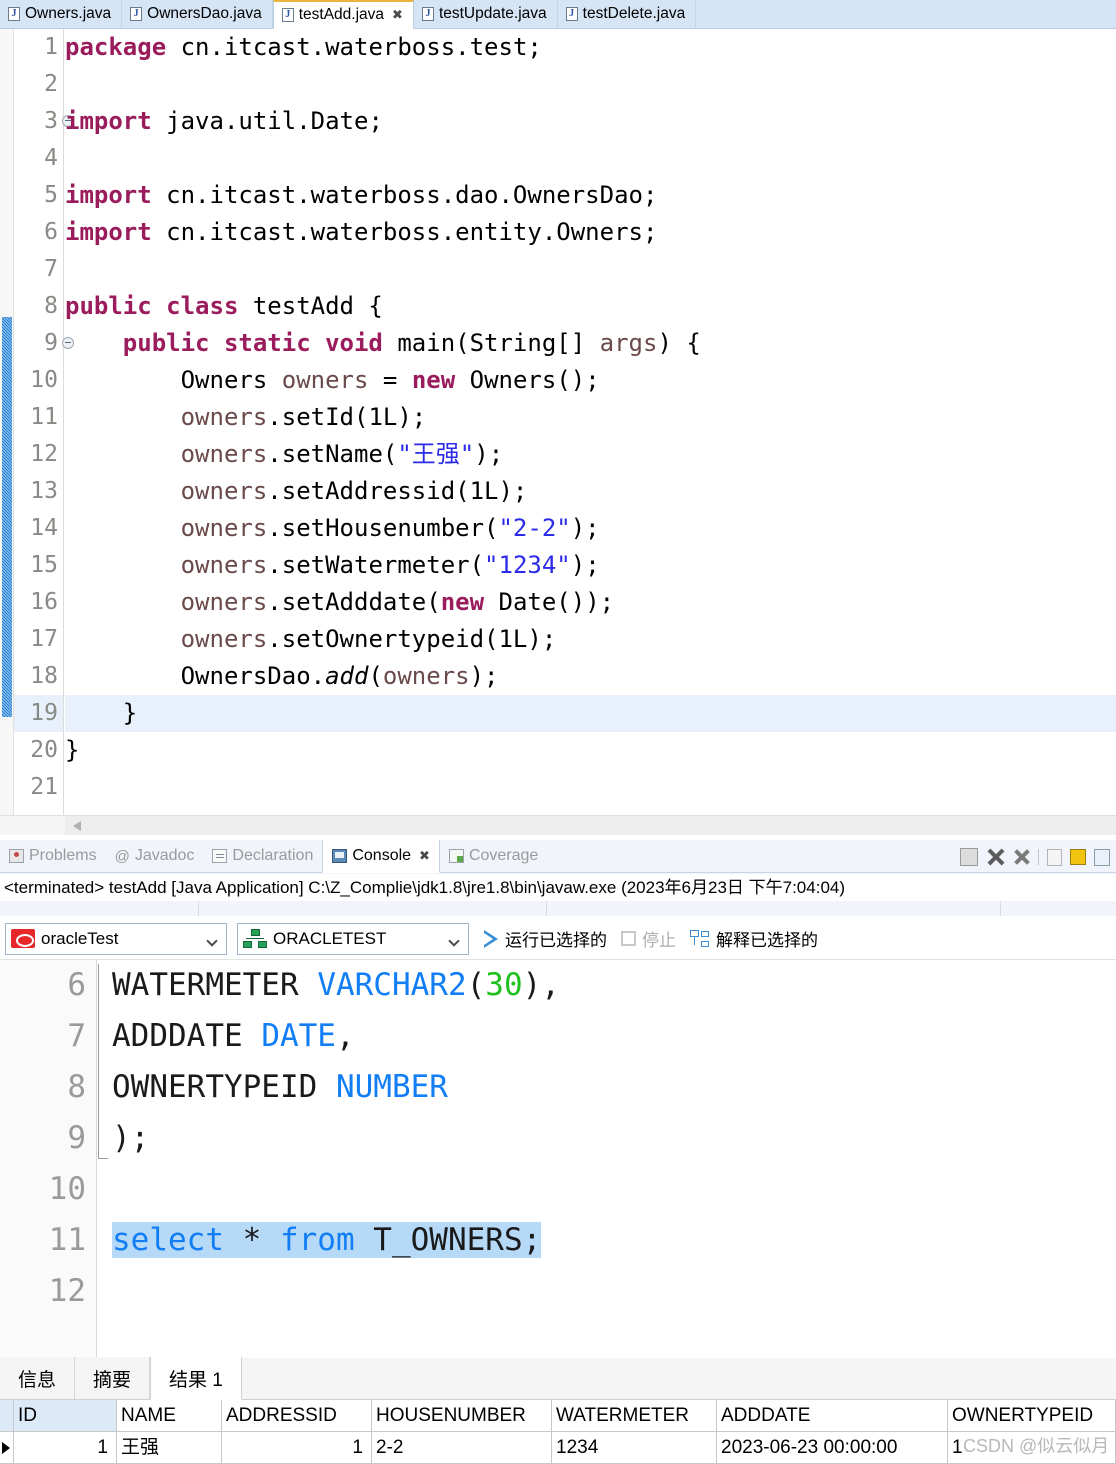  What do you see at coordinates (51, 195) in the screenshot?
I see `java-line-number: 5` at bounding box center [51, 195].